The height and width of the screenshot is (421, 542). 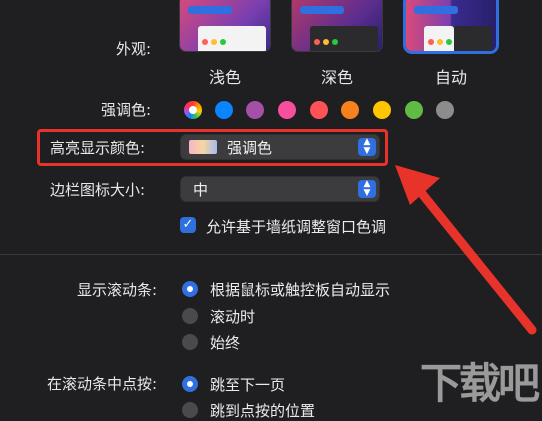 What do you see at coordinates (382, 110) in the screenshot?
I see `accent-yellow` at bounding box center [382, 110].